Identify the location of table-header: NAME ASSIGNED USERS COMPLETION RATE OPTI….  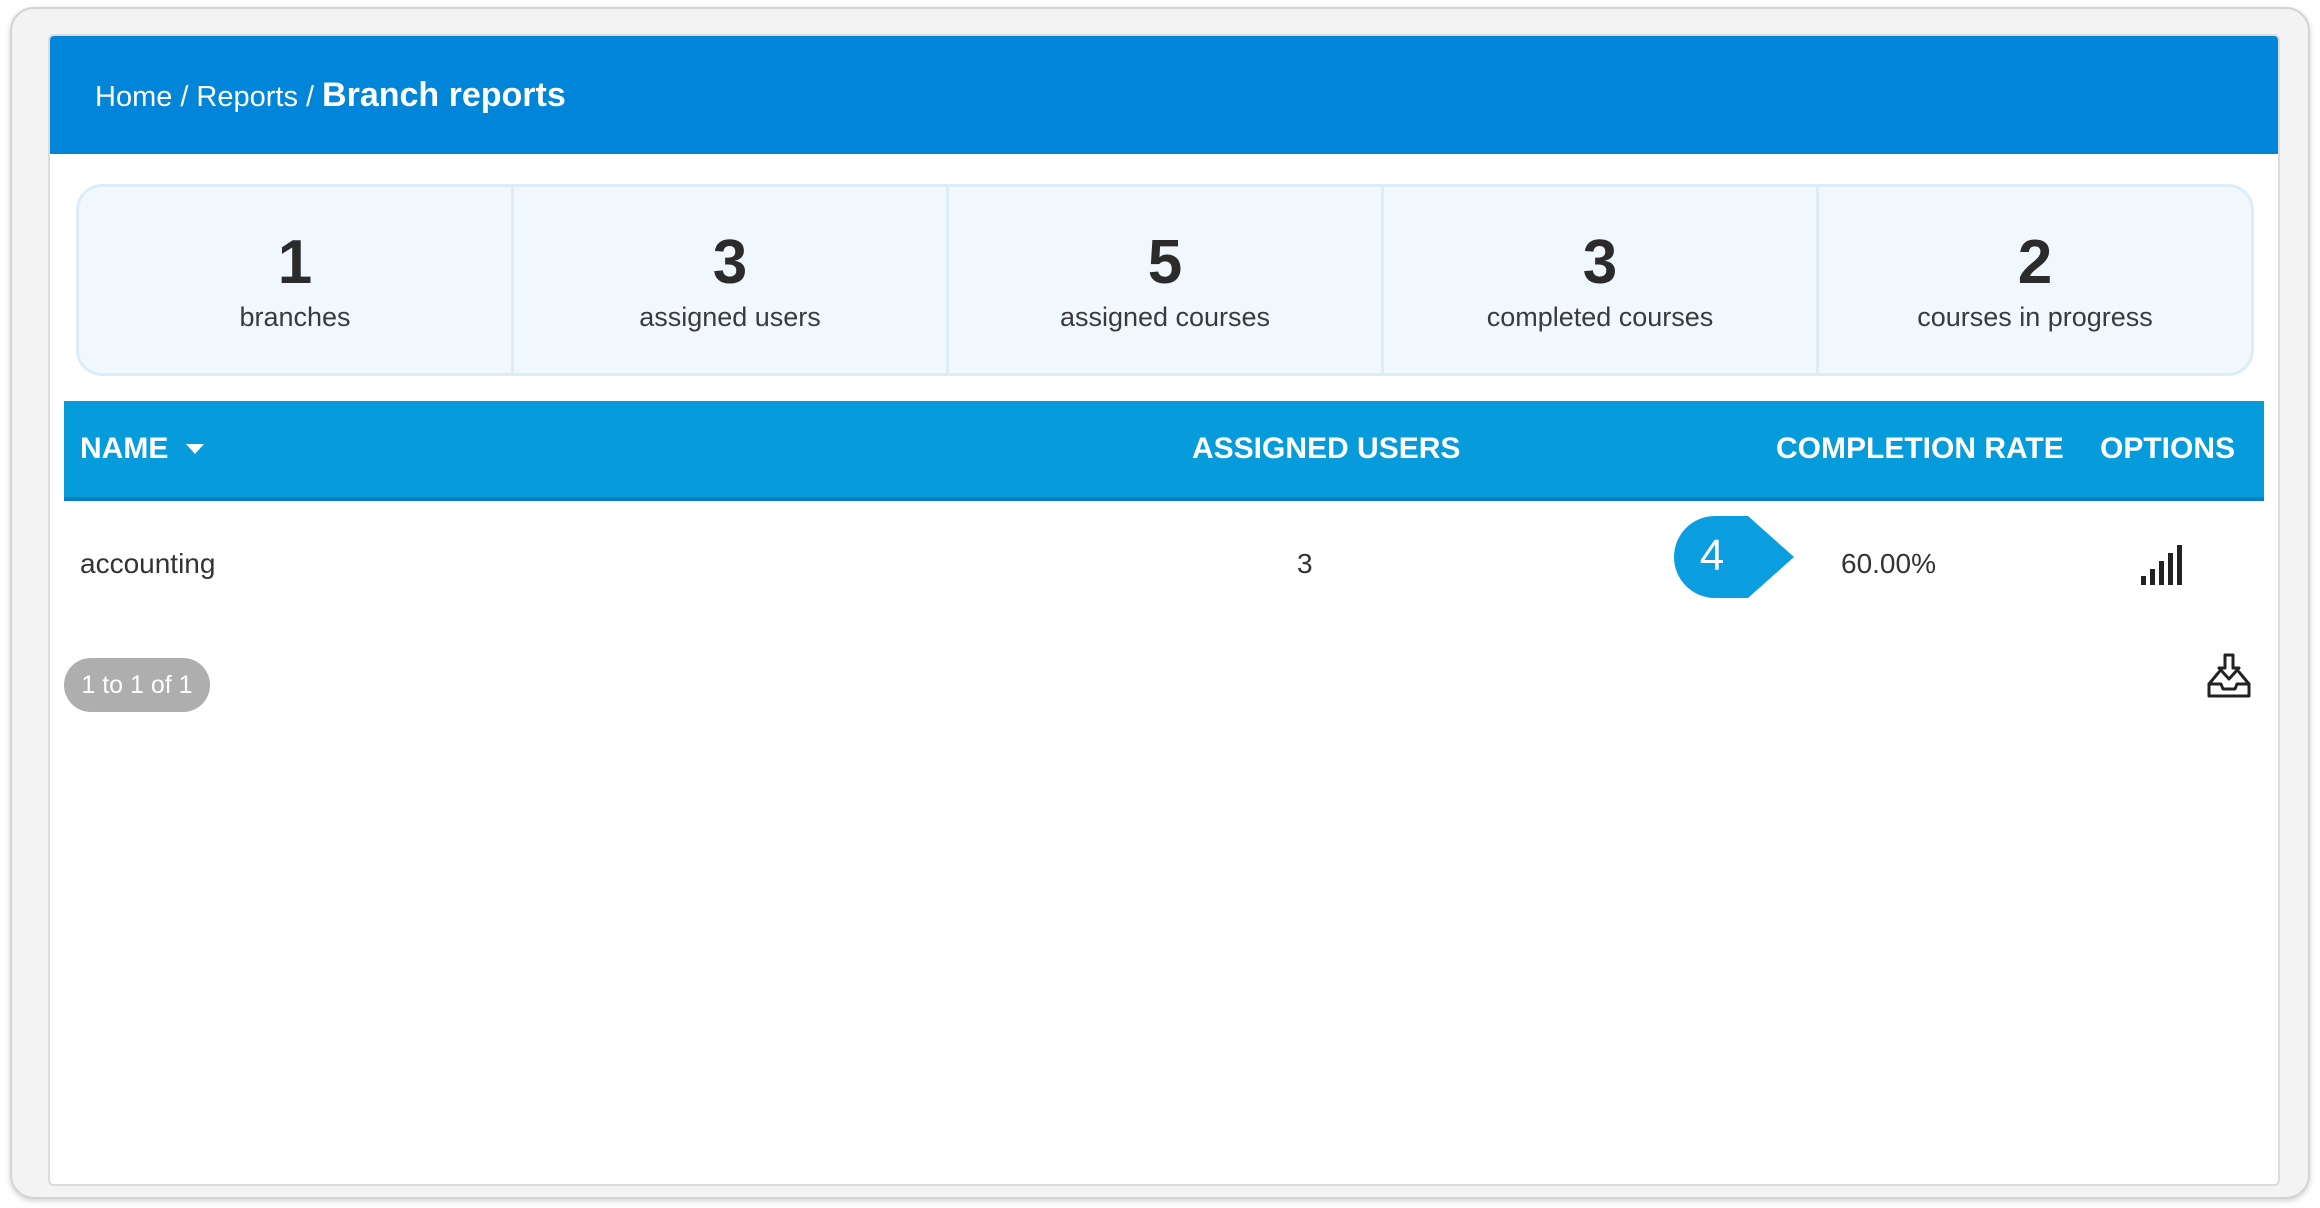
(1164, 451).